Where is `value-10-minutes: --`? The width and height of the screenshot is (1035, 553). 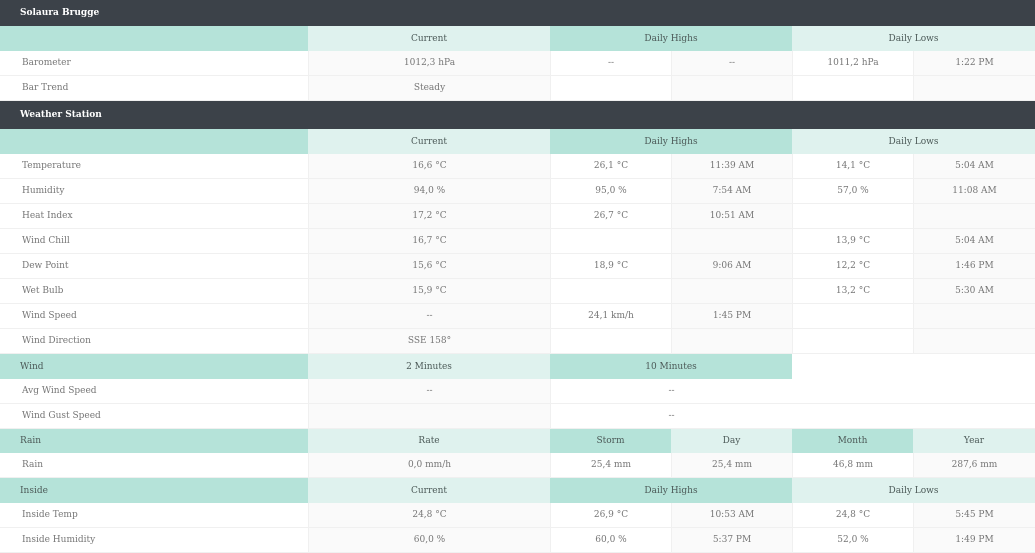 value-10-minutes: -- is located at coordinates (671, 416).